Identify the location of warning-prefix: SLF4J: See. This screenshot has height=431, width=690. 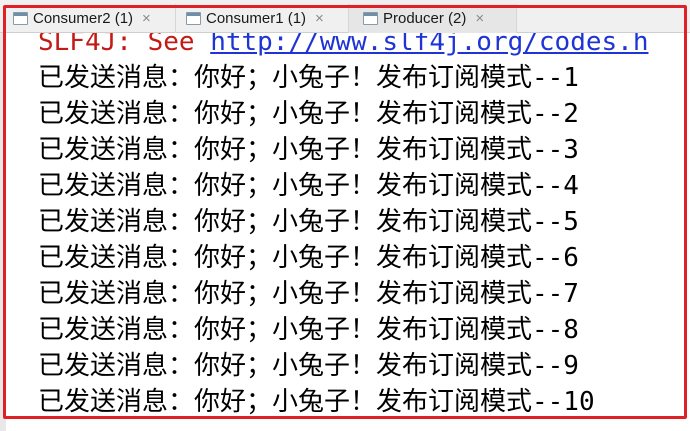
(124, 45).